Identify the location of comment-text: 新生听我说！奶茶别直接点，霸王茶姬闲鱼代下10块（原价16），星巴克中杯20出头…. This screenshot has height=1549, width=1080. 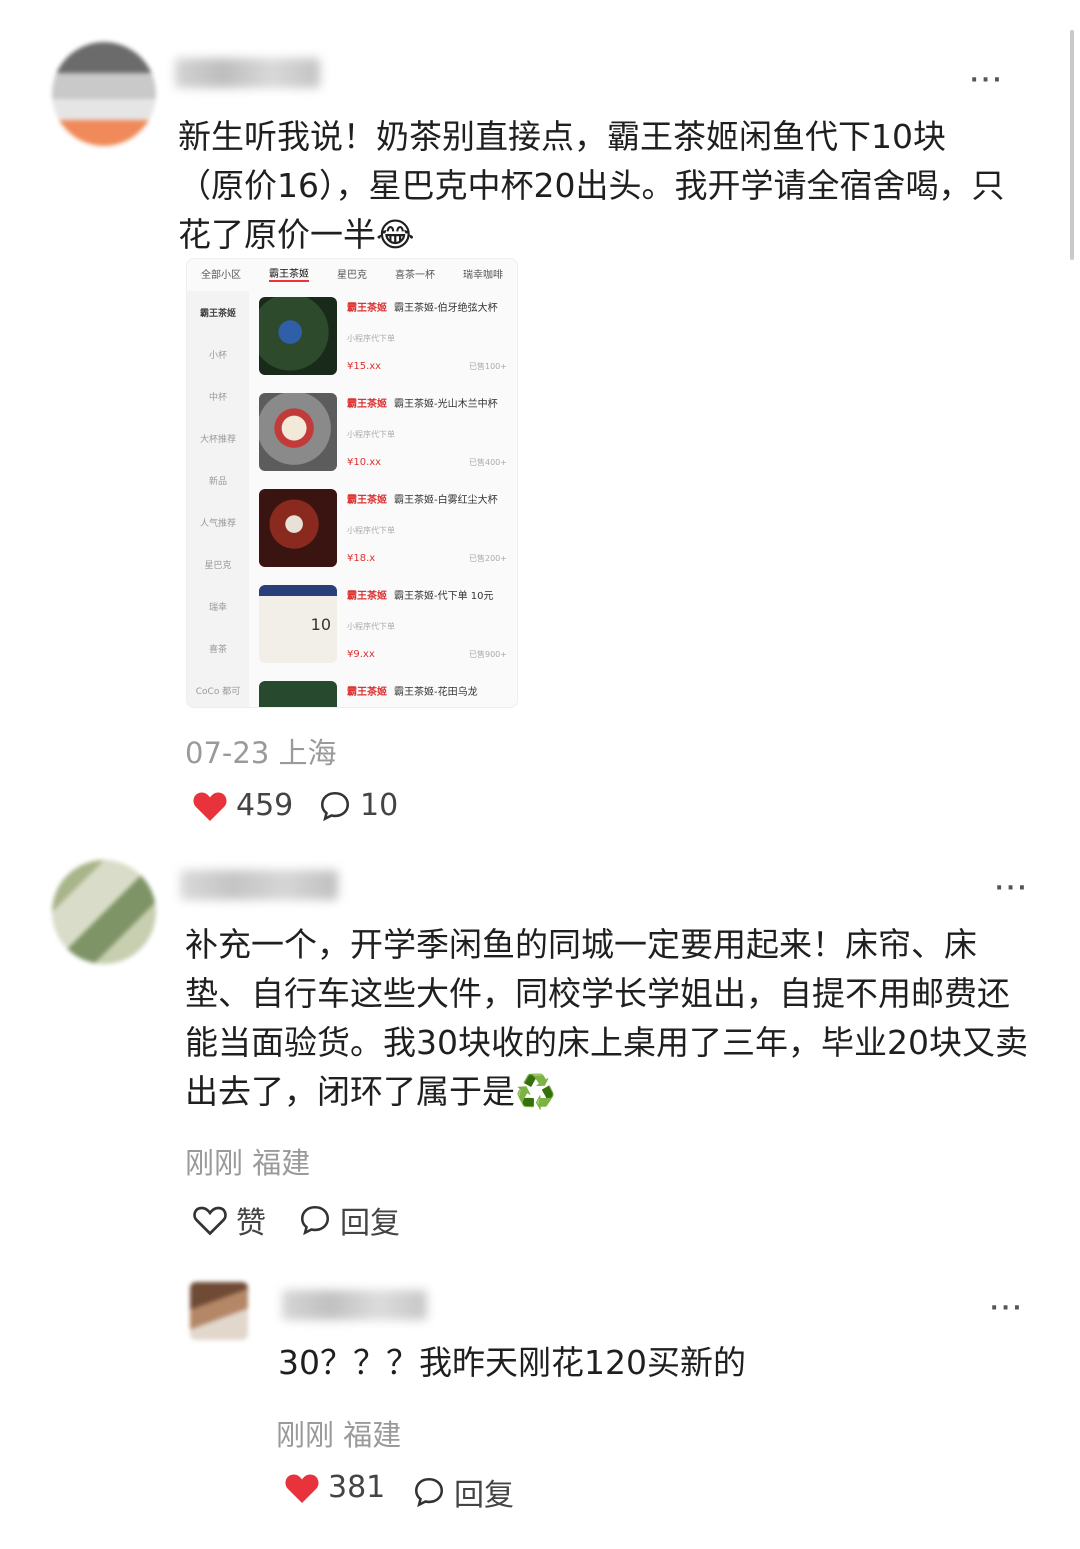
(591, 185).